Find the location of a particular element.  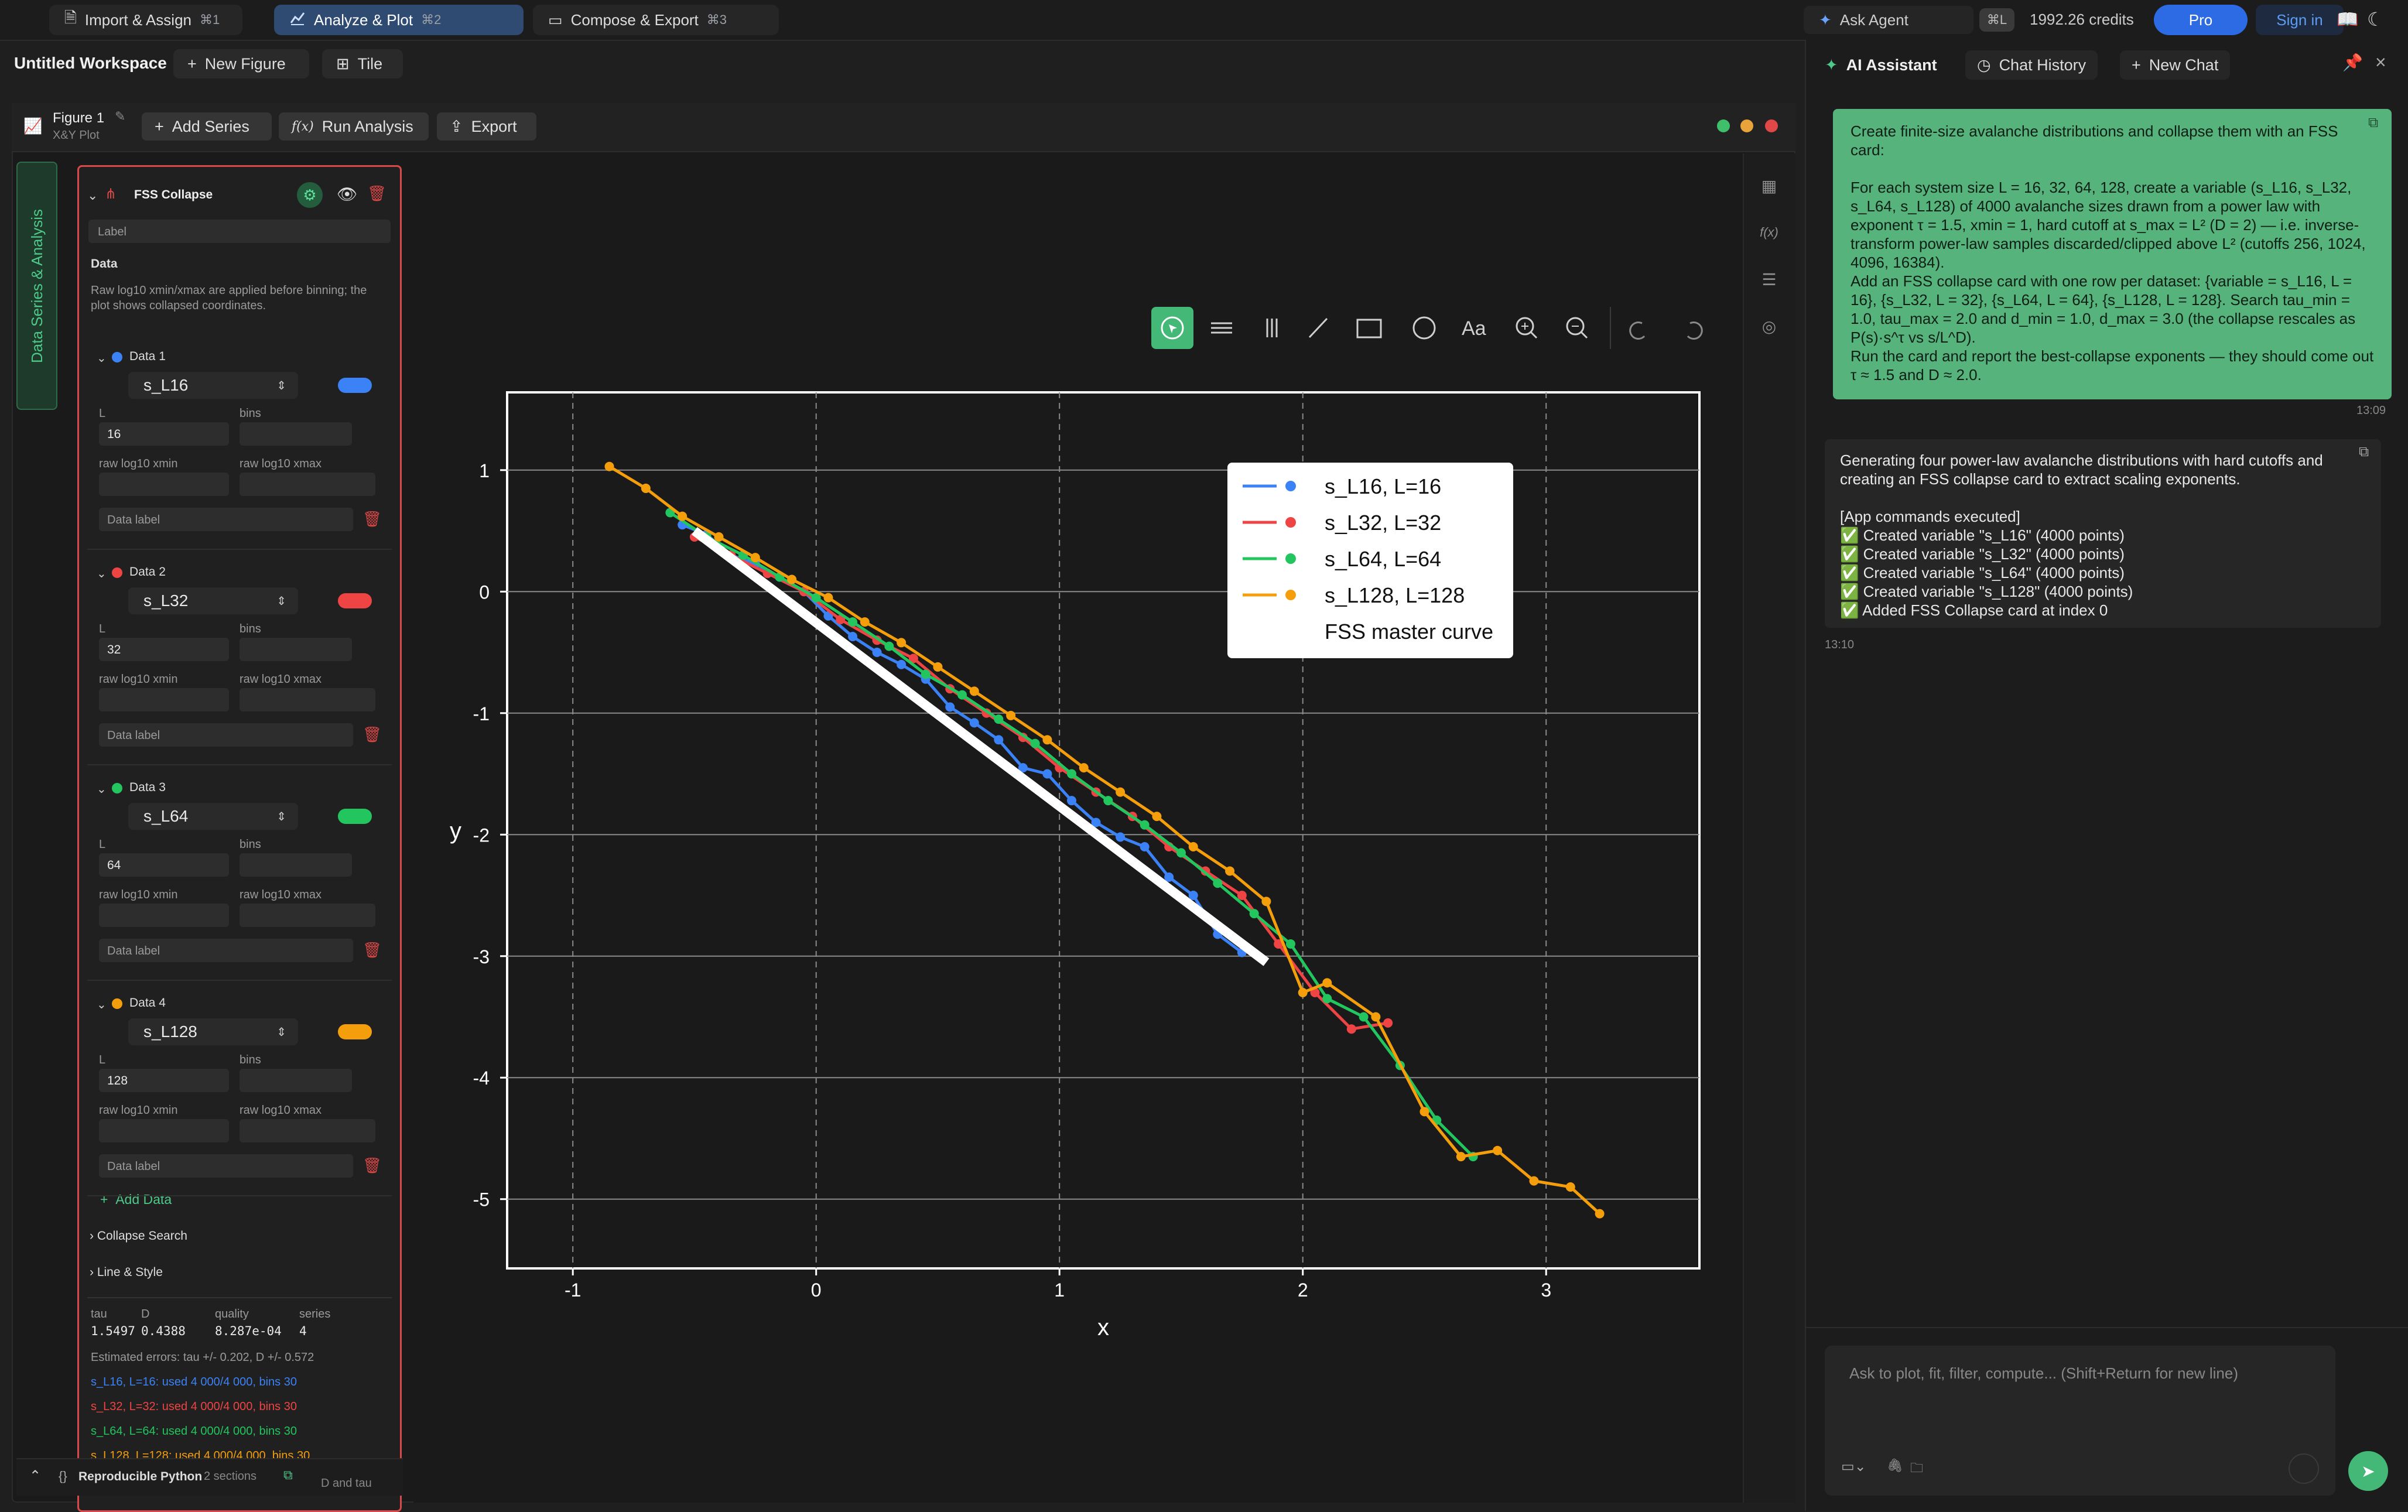

workspace-title: Untitled Workspace is located at coordinates (91, 63).